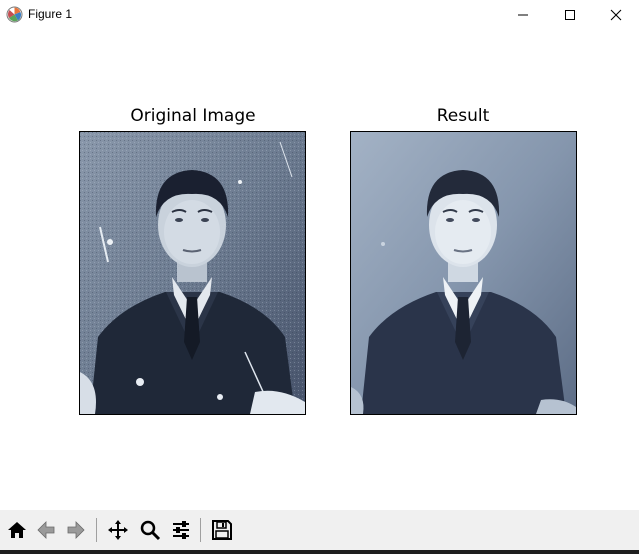 The height and width of the screenshot is (554, 639). I want to click on original-image-title: Original Image, so click(193, 116).